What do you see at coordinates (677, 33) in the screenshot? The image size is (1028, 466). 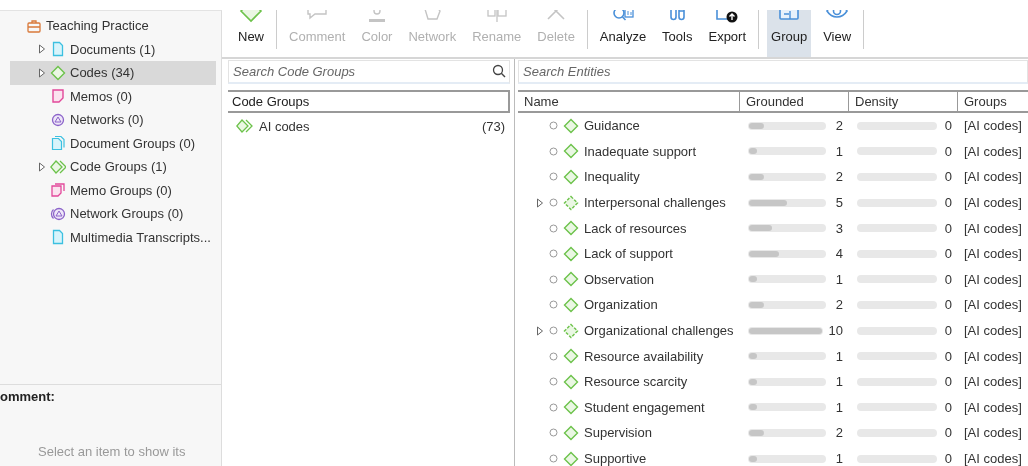 I see `toolbar-button: Tools` at bounding box center [677, 33].